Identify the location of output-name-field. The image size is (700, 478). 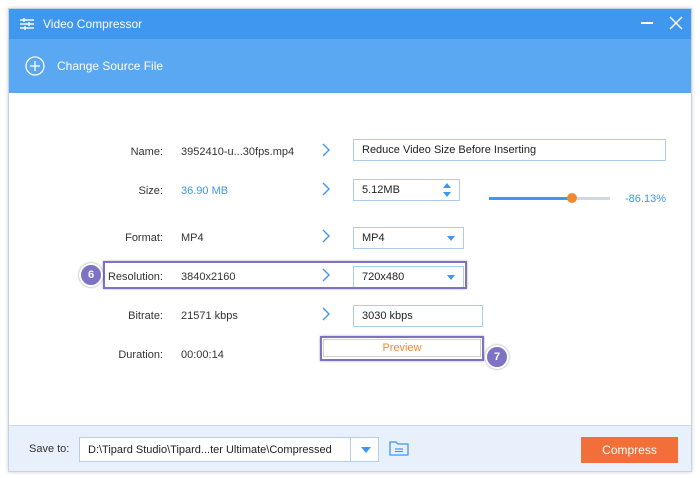
(509, 150).